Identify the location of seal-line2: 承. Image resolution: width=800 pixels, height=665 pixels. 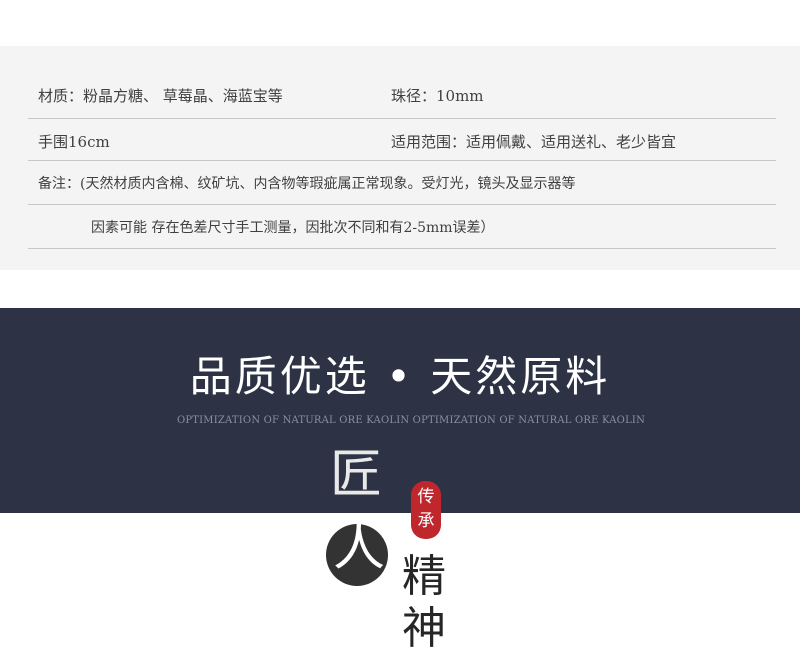
(426, 521).